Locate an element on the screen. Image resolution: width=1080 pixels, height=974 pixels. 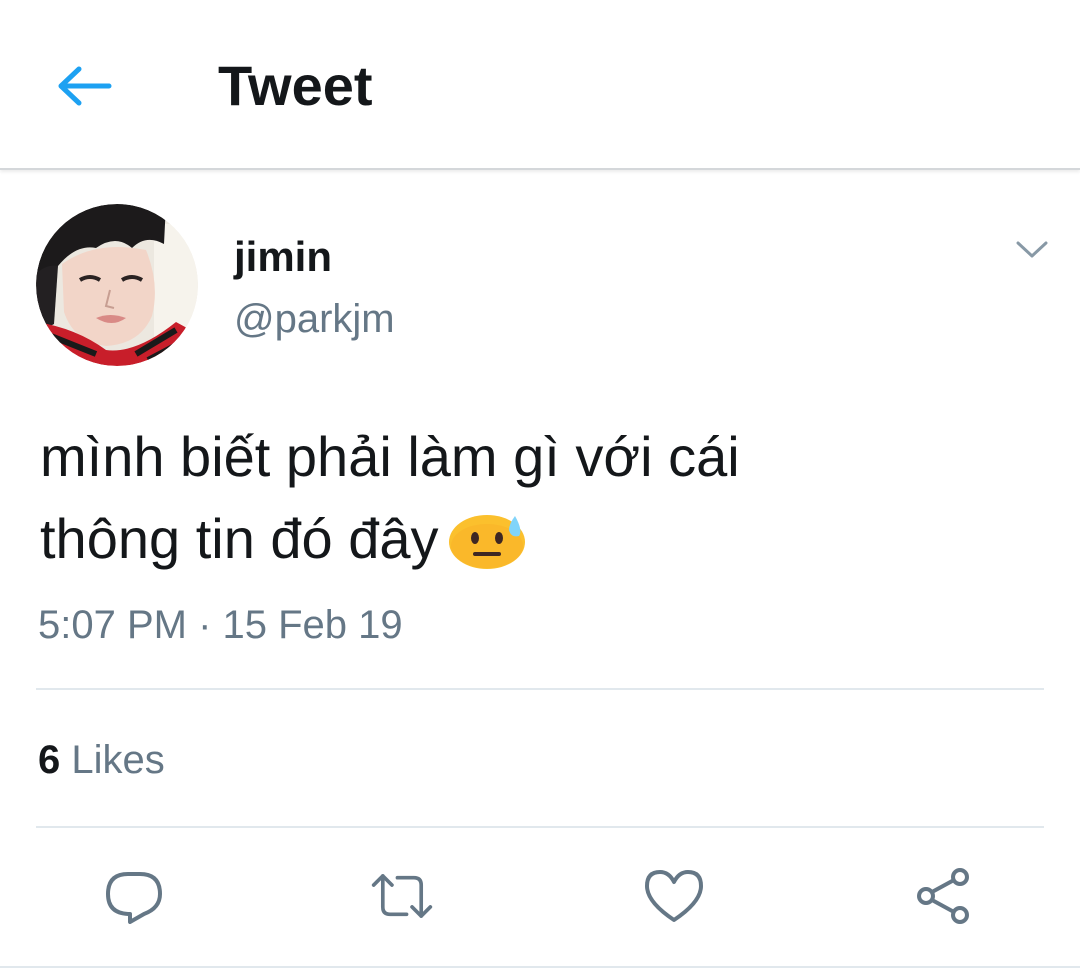
arrow-left-icon is located at coordinates (85, 86).